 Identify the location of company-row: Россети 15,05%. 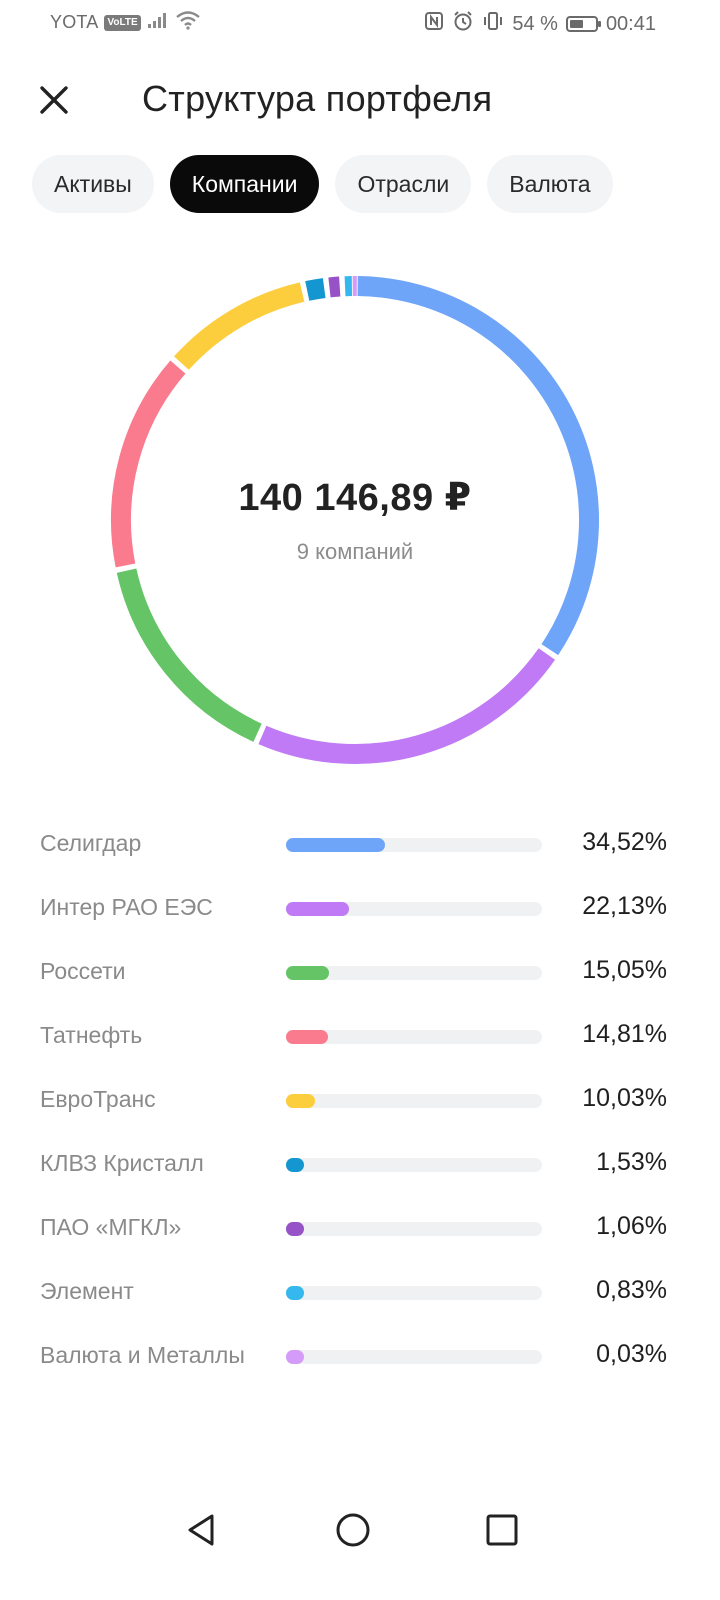
(355, 972).